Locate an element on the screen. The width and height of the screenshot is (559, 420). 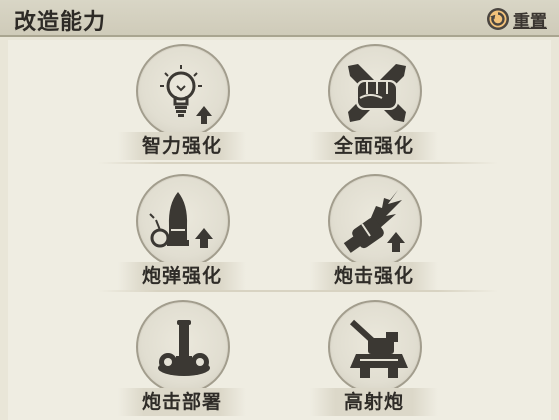
page-title: 改造能力 is located at coordinates (60, 22).